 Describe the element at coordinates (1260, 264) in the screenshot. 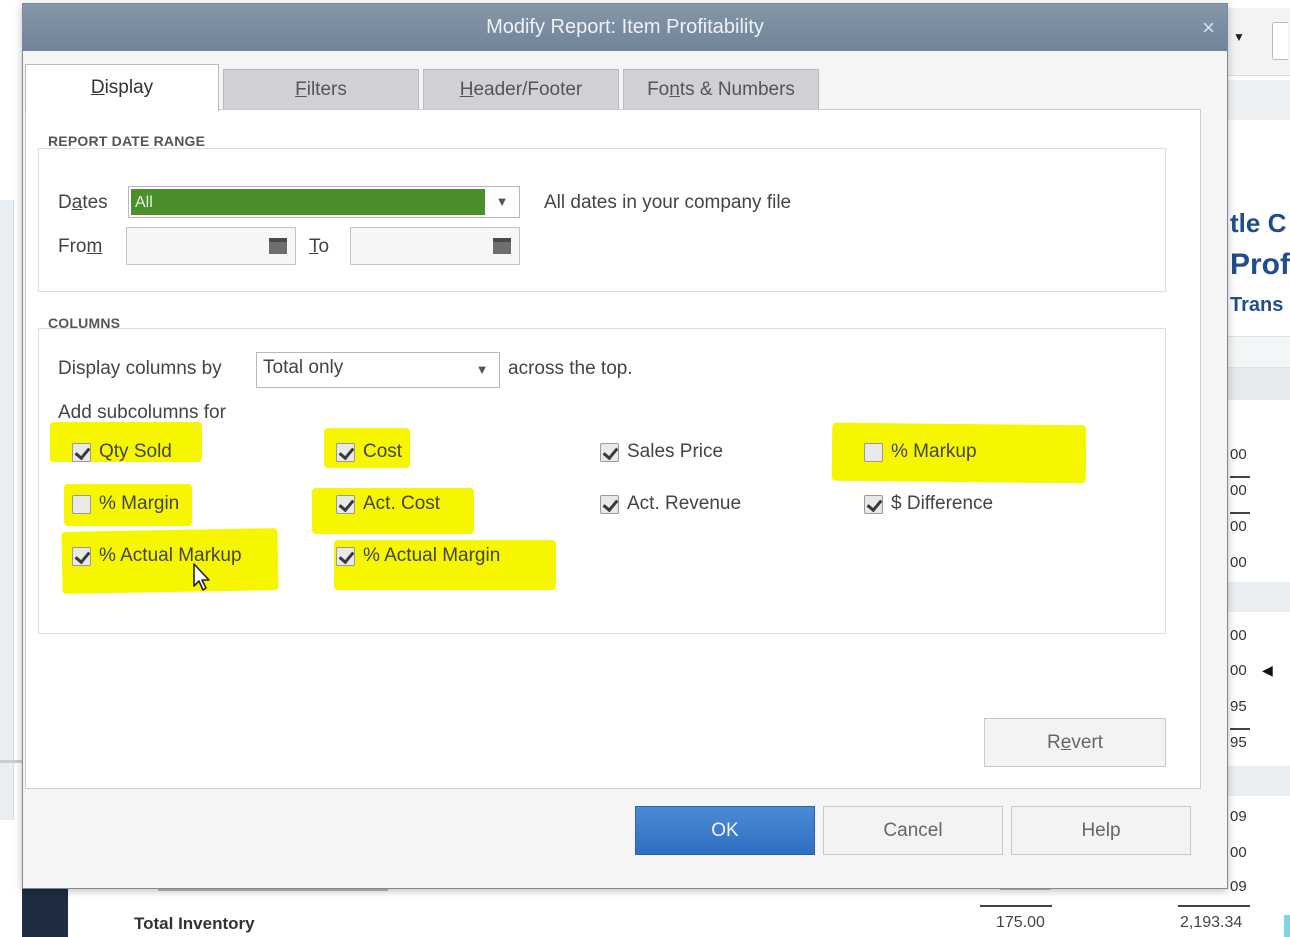

I see `report-title: Prof` at that location.